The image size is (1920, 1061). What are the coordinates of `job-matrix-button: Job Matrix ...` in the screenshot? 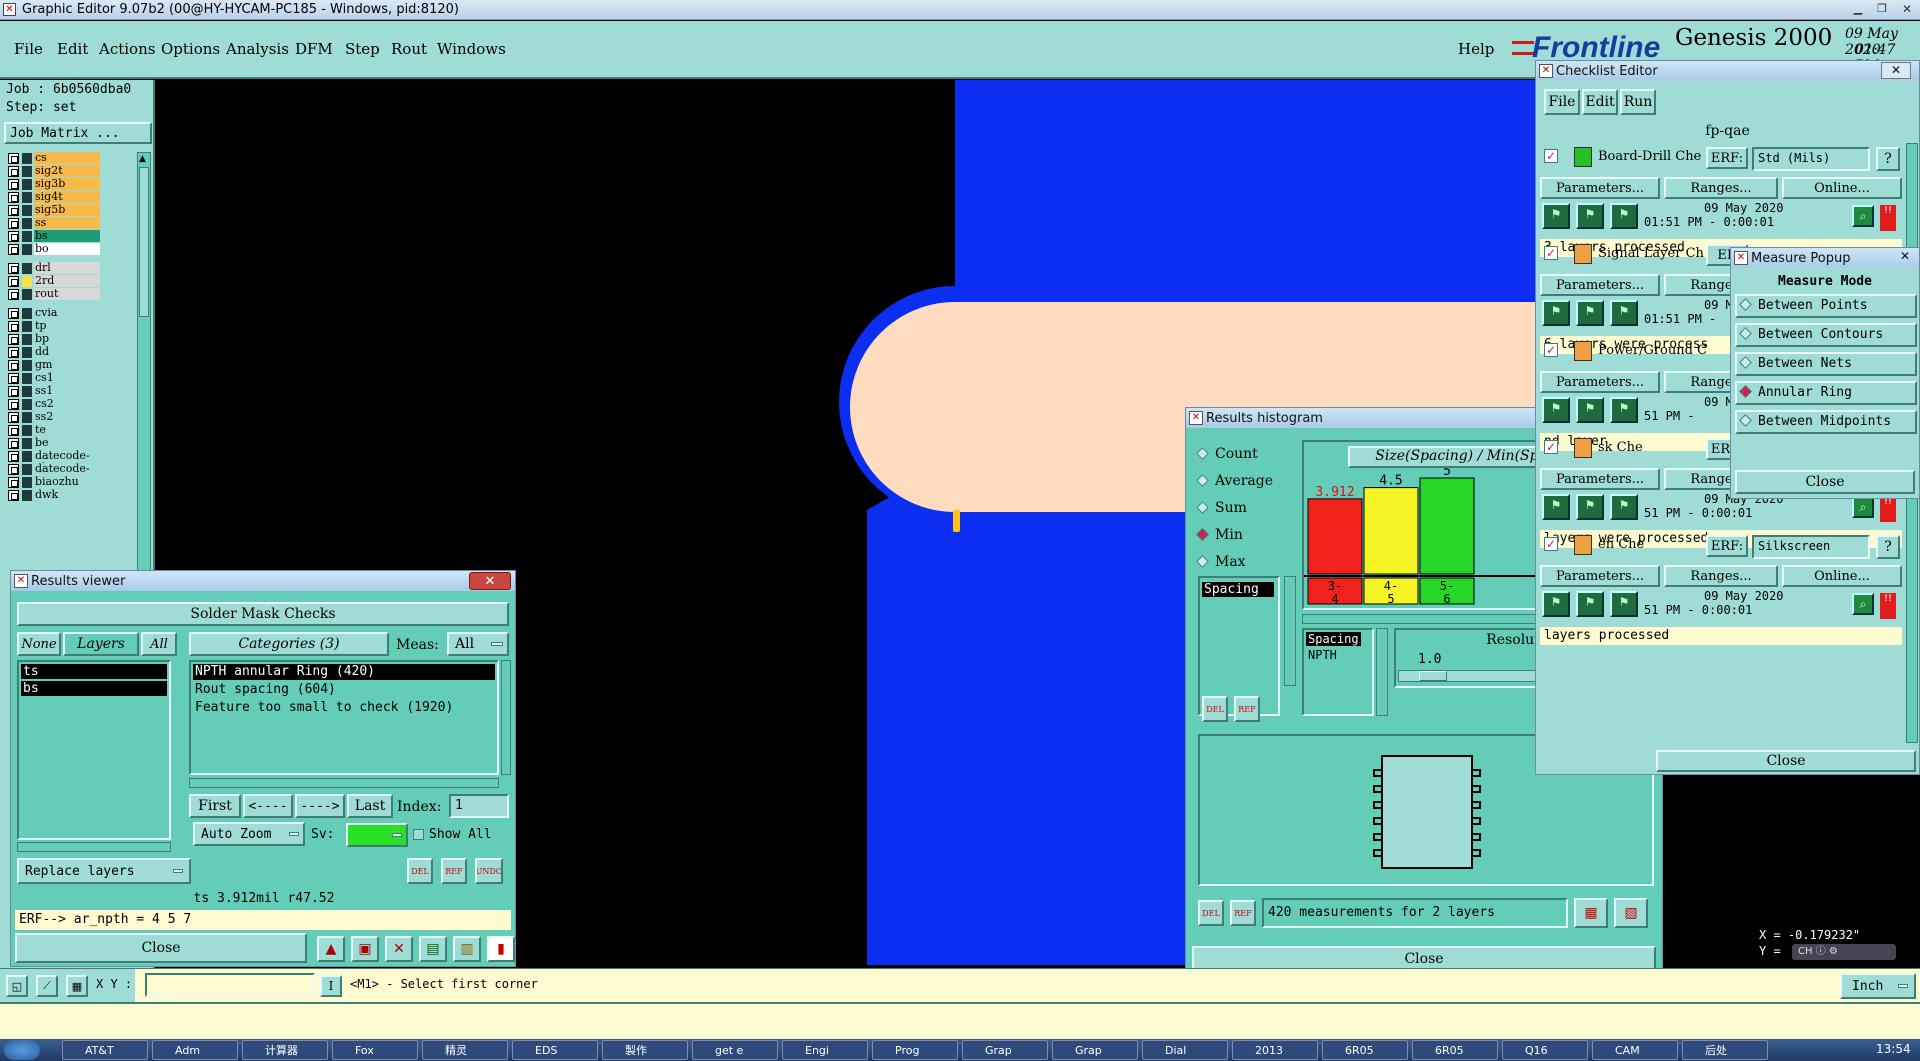 It's located at (78, 133).